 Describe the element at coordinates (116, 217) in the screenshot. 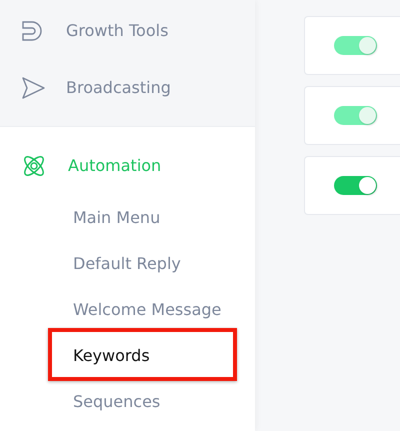

I see `submenu-item: Main Menu` at that location.